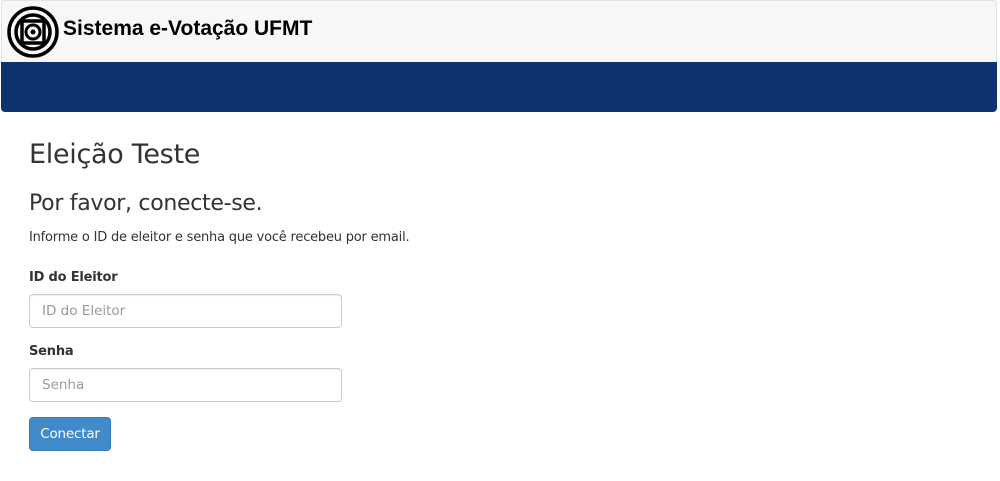  I want to click on brand-title: Sistema e-Votação UFMT, so click(187, 29).